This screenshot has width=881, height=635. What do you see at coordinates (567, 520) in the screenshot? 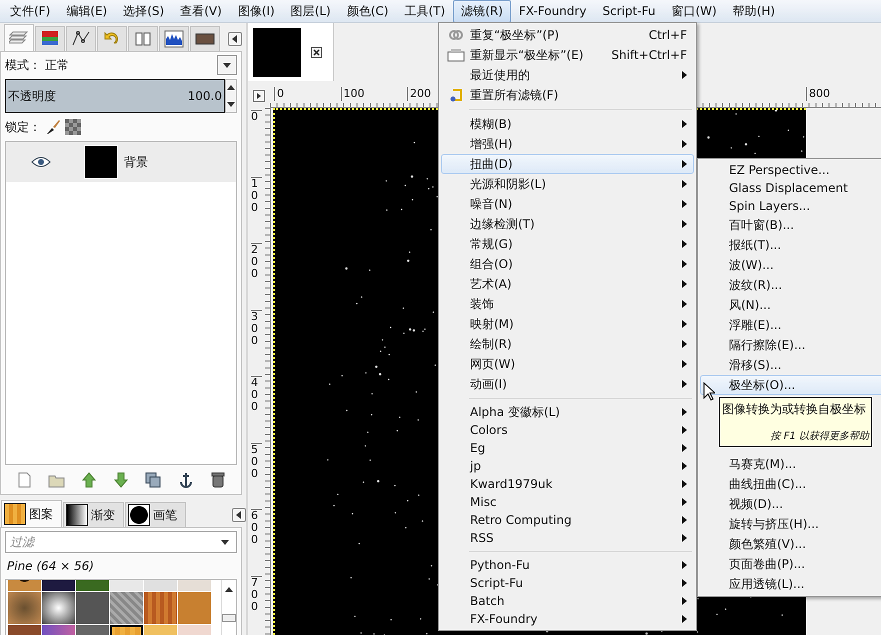
I see `menu-item: Retro Computing` at bounding box center [567, 520].